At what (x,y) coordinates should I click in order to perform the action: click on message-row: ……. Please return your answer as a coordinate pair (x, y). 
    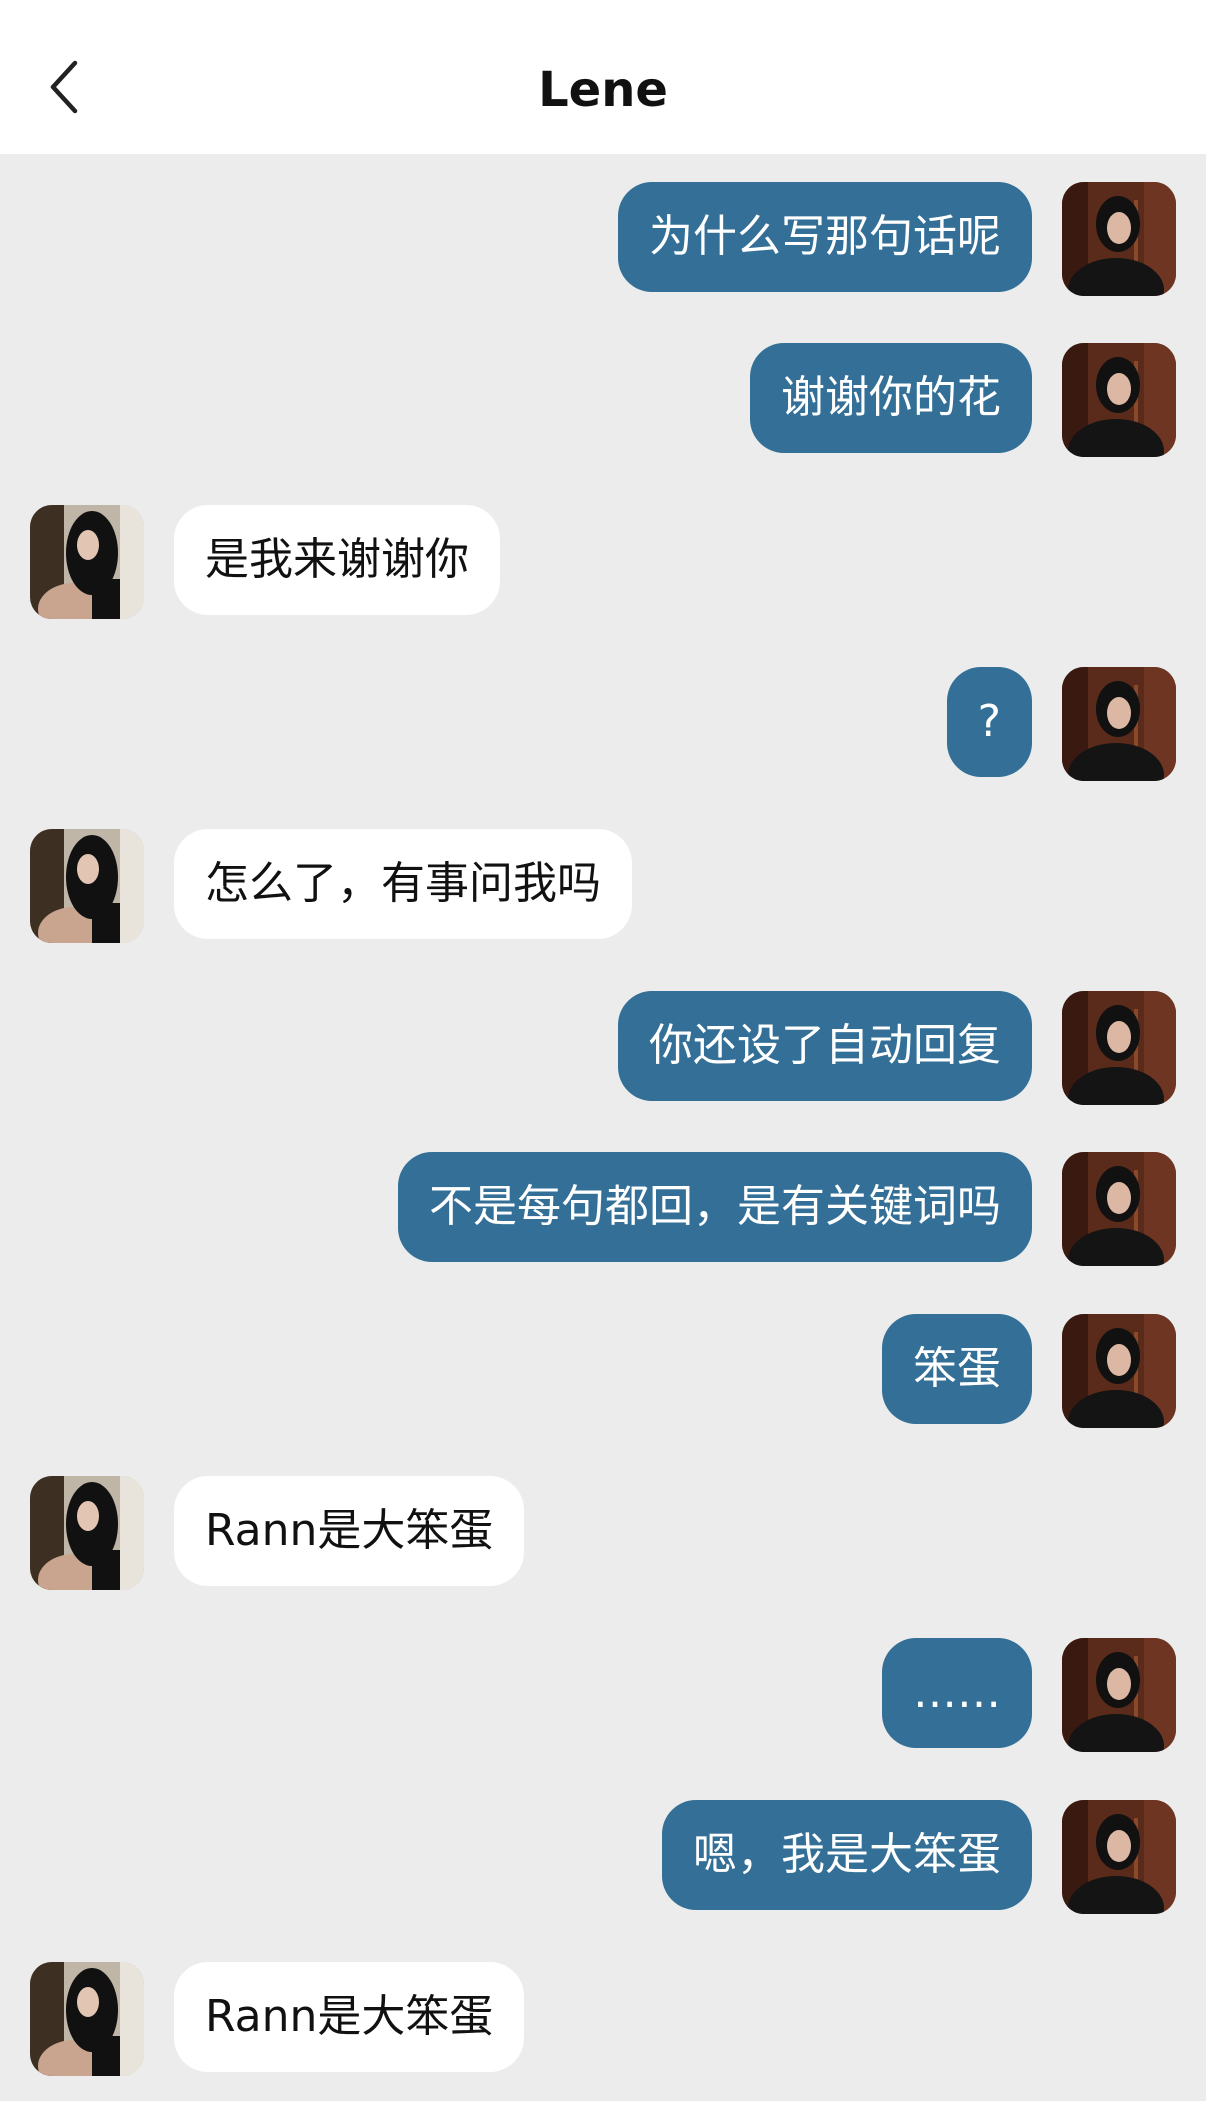
    Looking at the image, I should click on (603, 1695).